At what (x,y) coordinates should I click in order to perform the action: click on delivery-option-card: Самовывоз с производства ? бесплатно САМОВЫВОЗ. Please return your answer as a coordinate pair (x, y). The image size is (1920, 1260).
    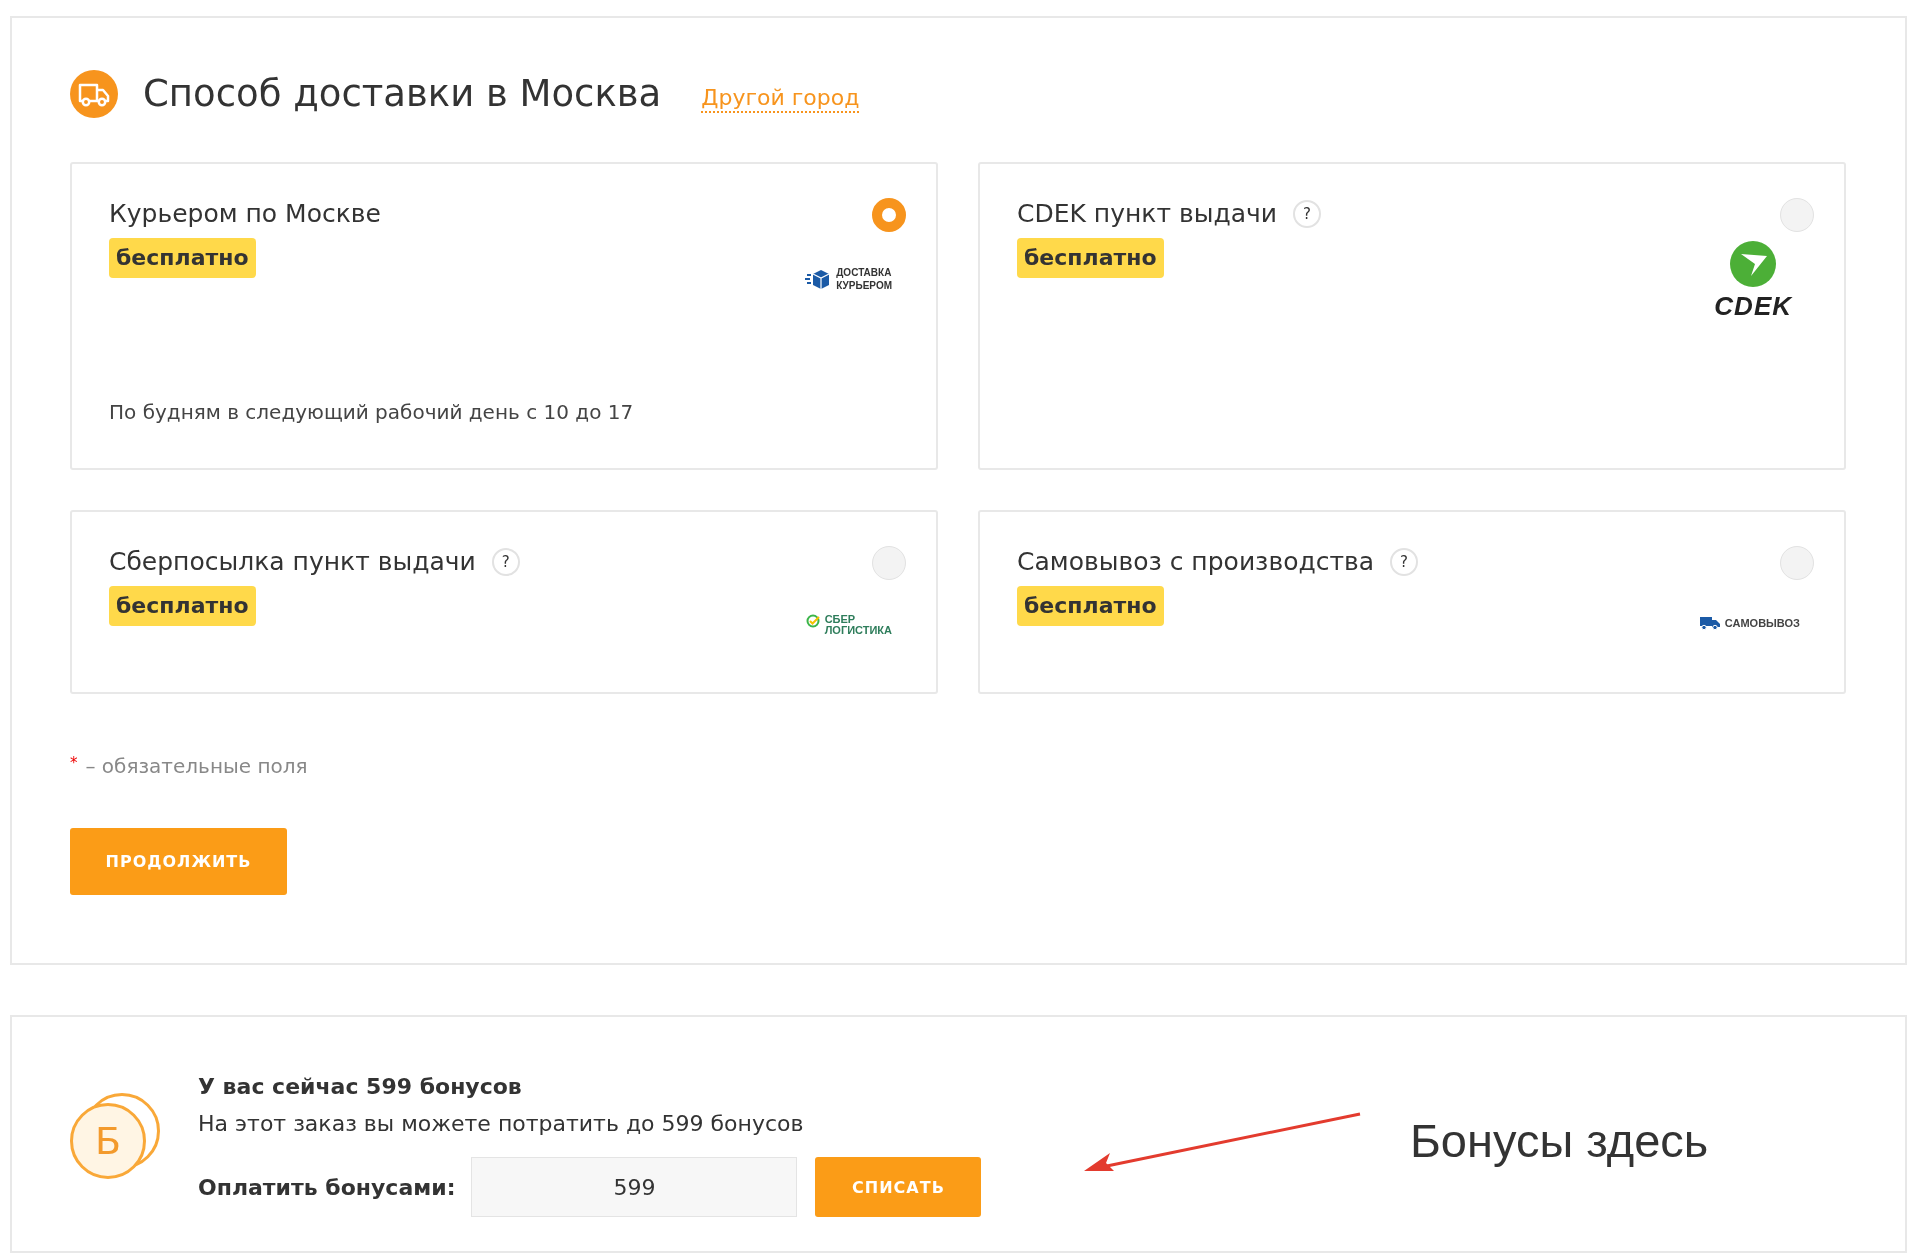
    Looking at the image, I should click on (1412, 602).